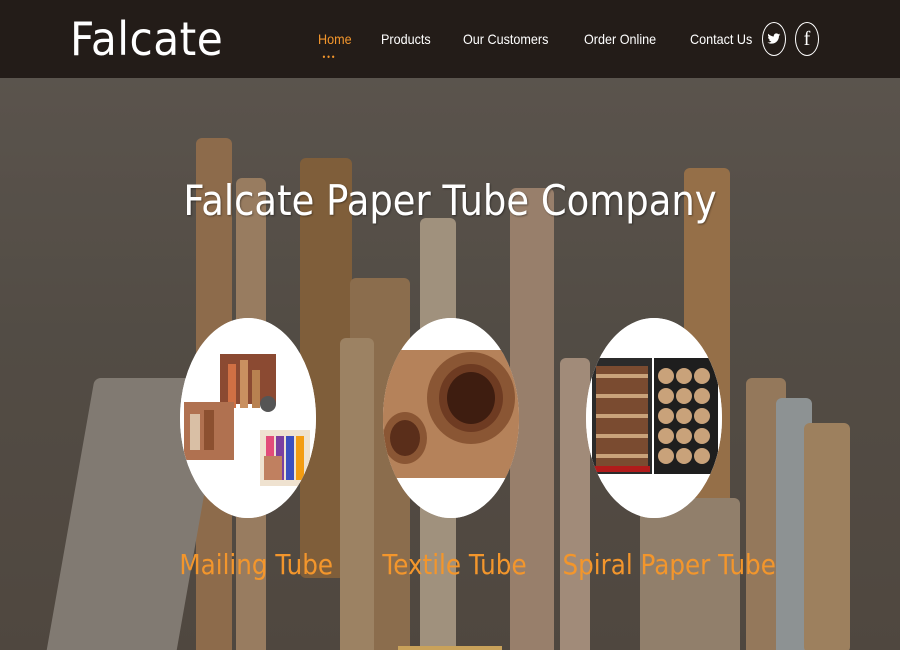 The width and height of the screenshot is (900, 650). I want to click on nav-item-our-customers: Our Customers, so click(505, 39).